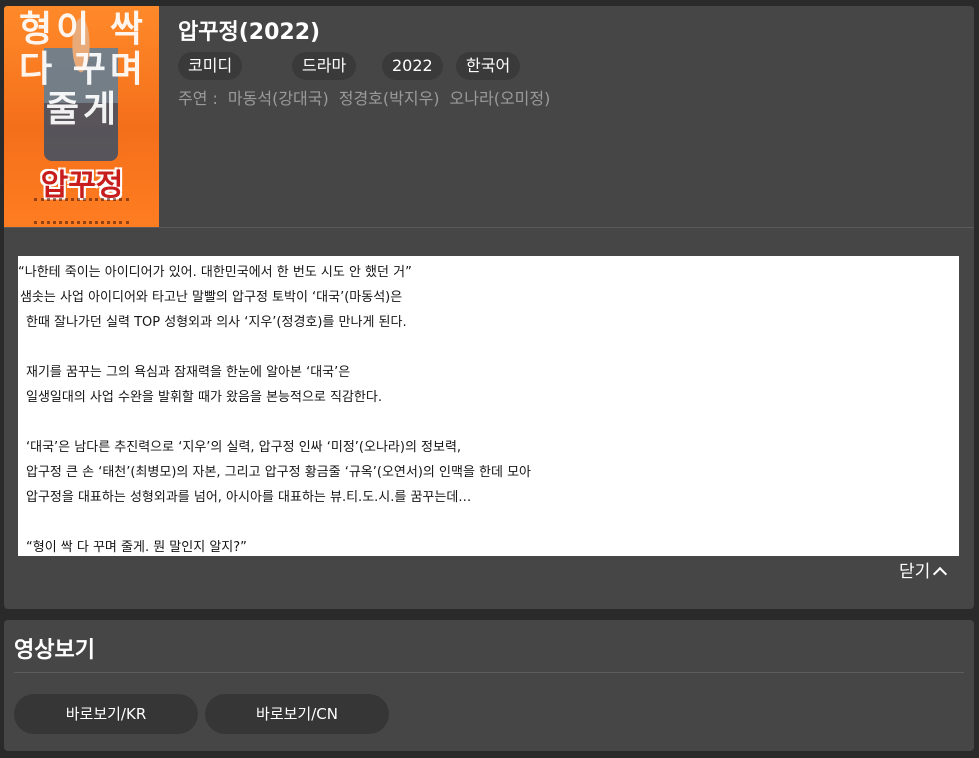 The width and height of the screenshot is (979, 758). I want to click on poster-headline: 형이 싹 다 꾸며 줄게, so click(83, 69).